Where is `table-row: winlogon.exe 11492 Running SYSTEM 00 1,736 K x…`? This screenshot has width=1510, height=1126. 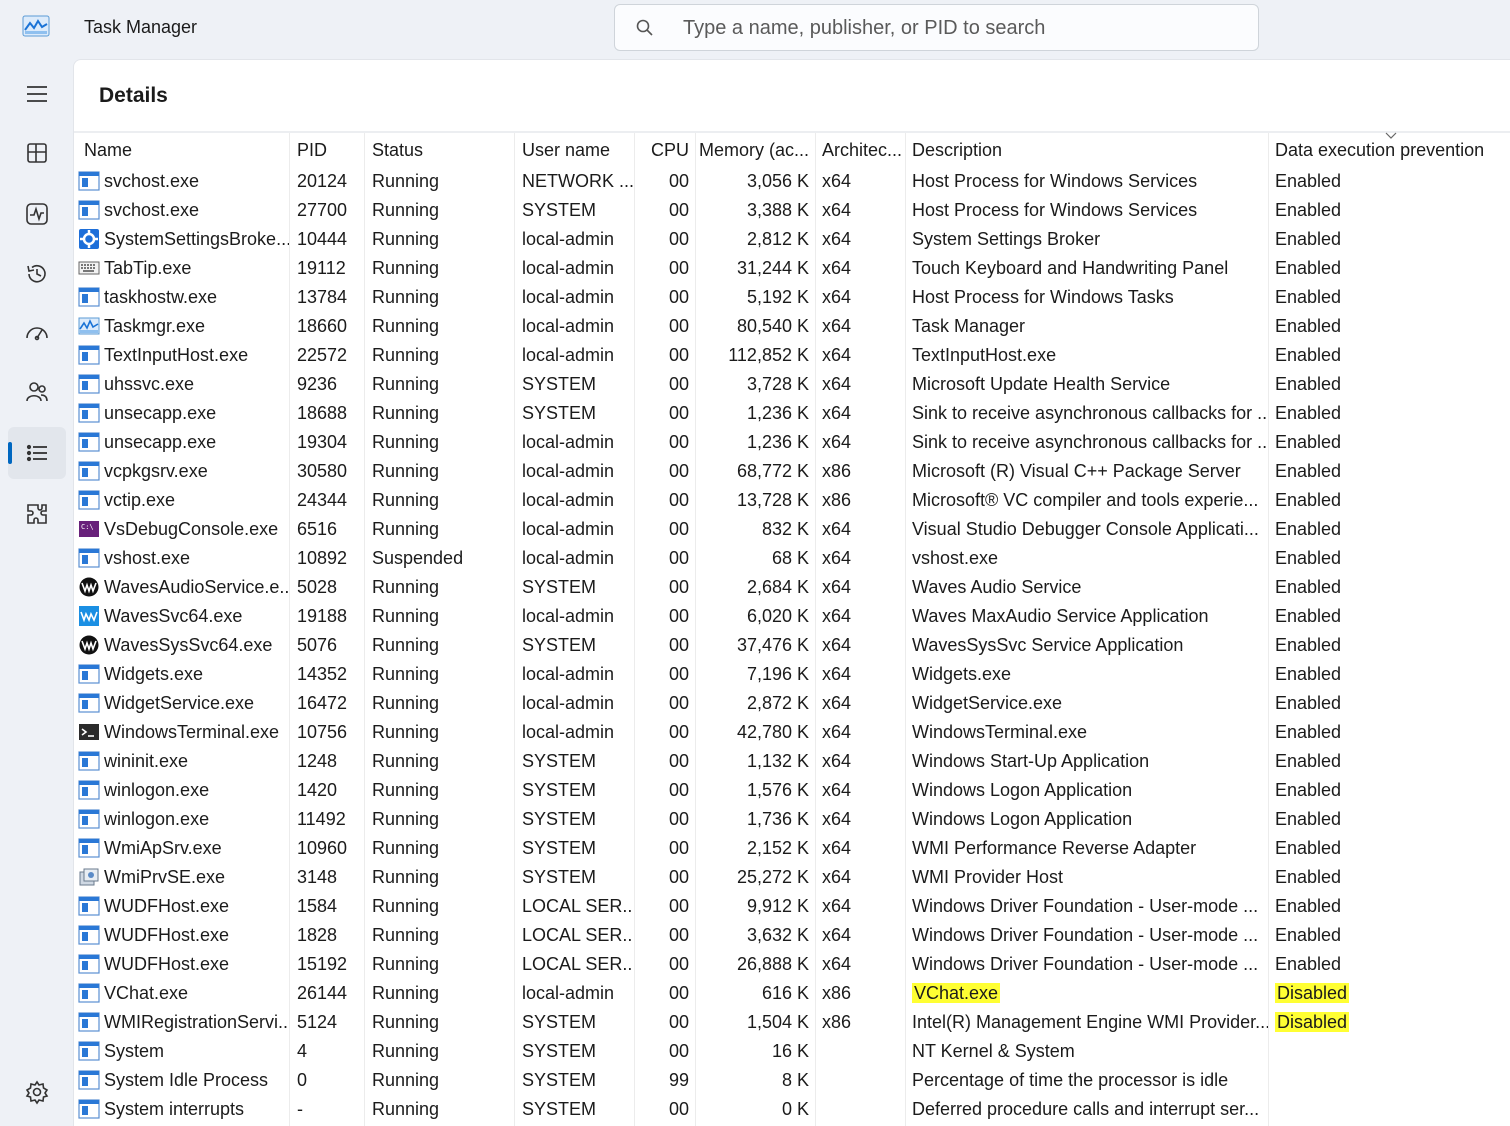 table-row: winlogon.exe 11492 Running SYSTEM 00 1,736 K x… is located at coordinates (792, 819).